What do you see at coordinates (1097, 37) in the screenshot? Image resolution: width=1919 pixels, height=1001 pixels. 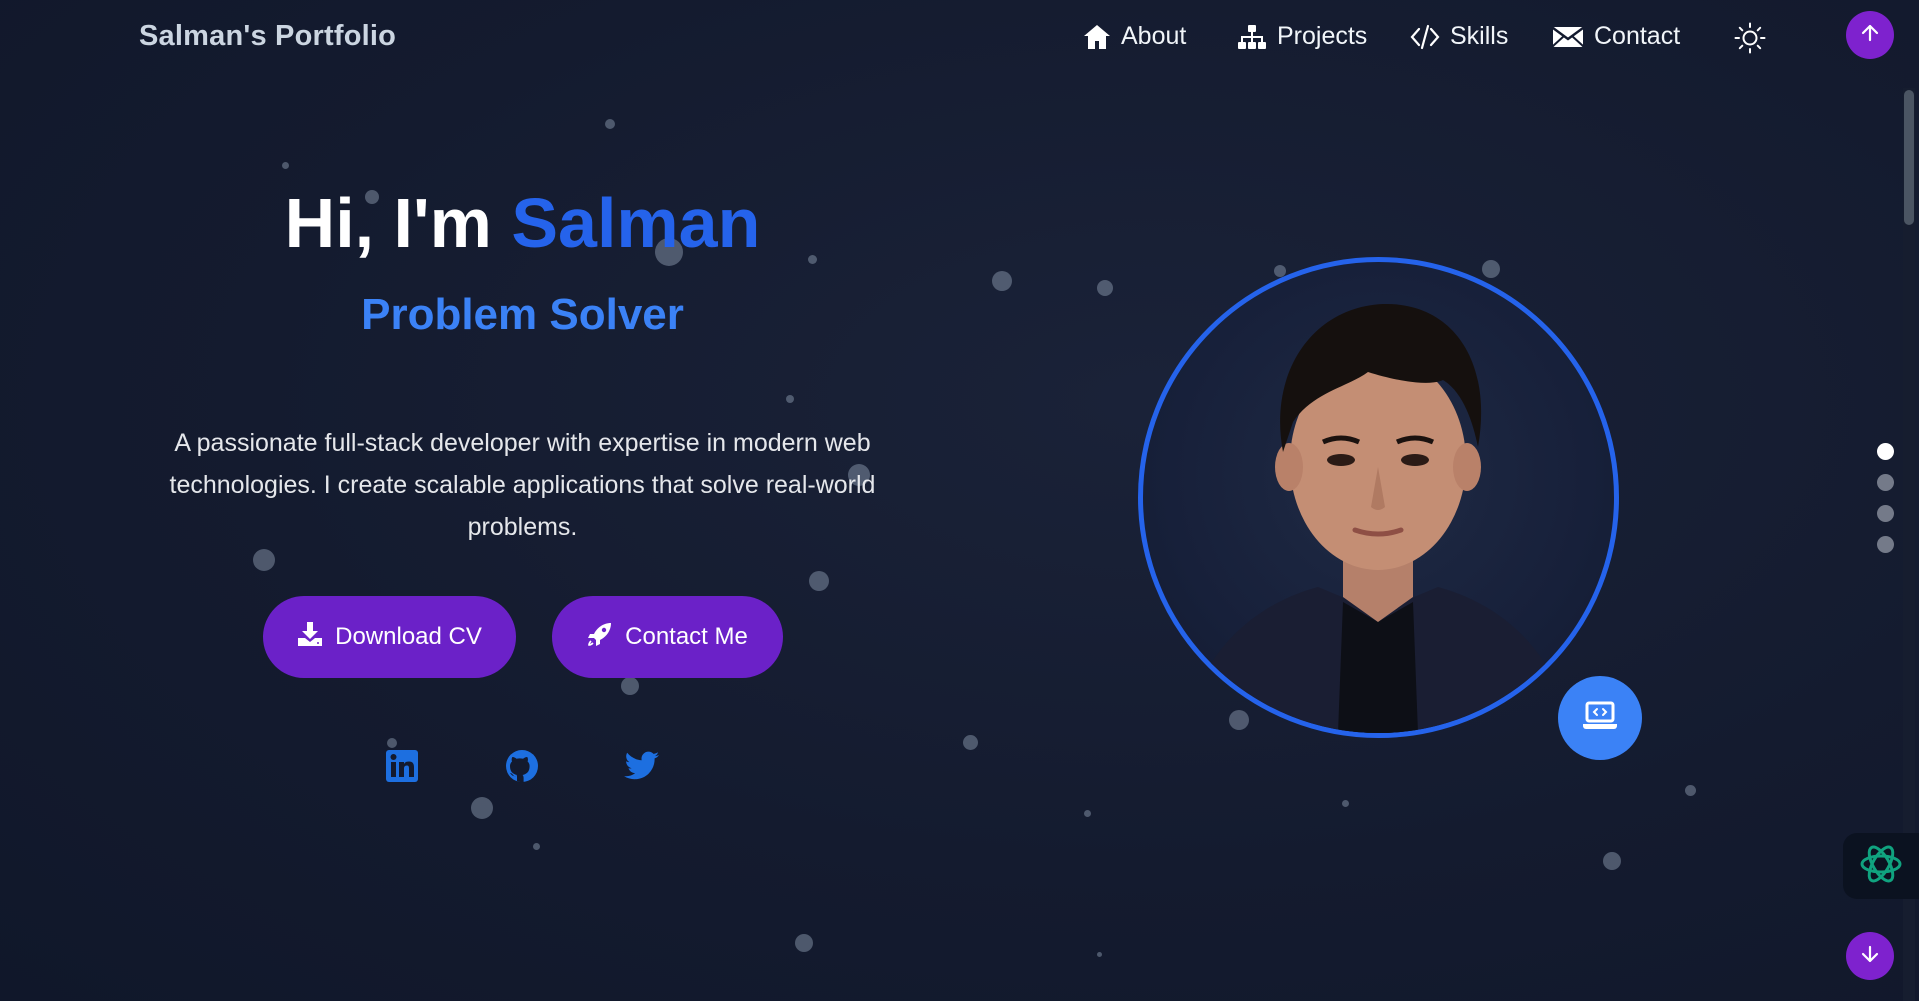 I see `home-icon` at bounding box center [1097, 37].